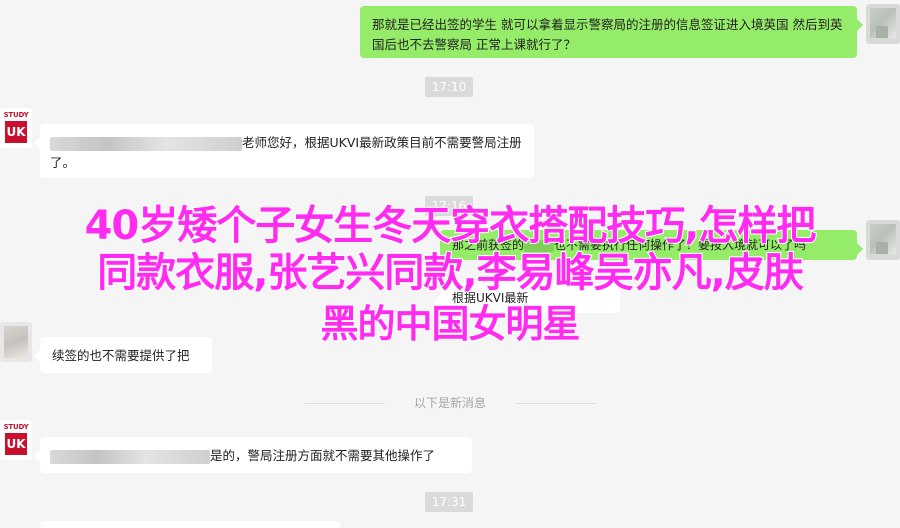 The width and height of the screenshot is (900, 528). Describe the element at coordinates (883, 24) in the screenshot. I see `self-avatar` at that location.